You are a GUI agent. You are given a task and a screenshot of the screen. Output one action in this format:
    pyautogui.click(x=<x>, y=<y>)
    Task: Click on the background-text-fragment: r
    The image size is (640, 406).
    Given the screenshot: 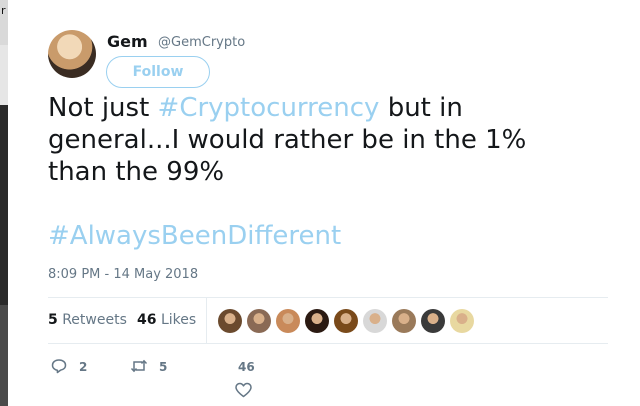 What is the action you would take?
    pyautogui.click(x=3, y=10)
    